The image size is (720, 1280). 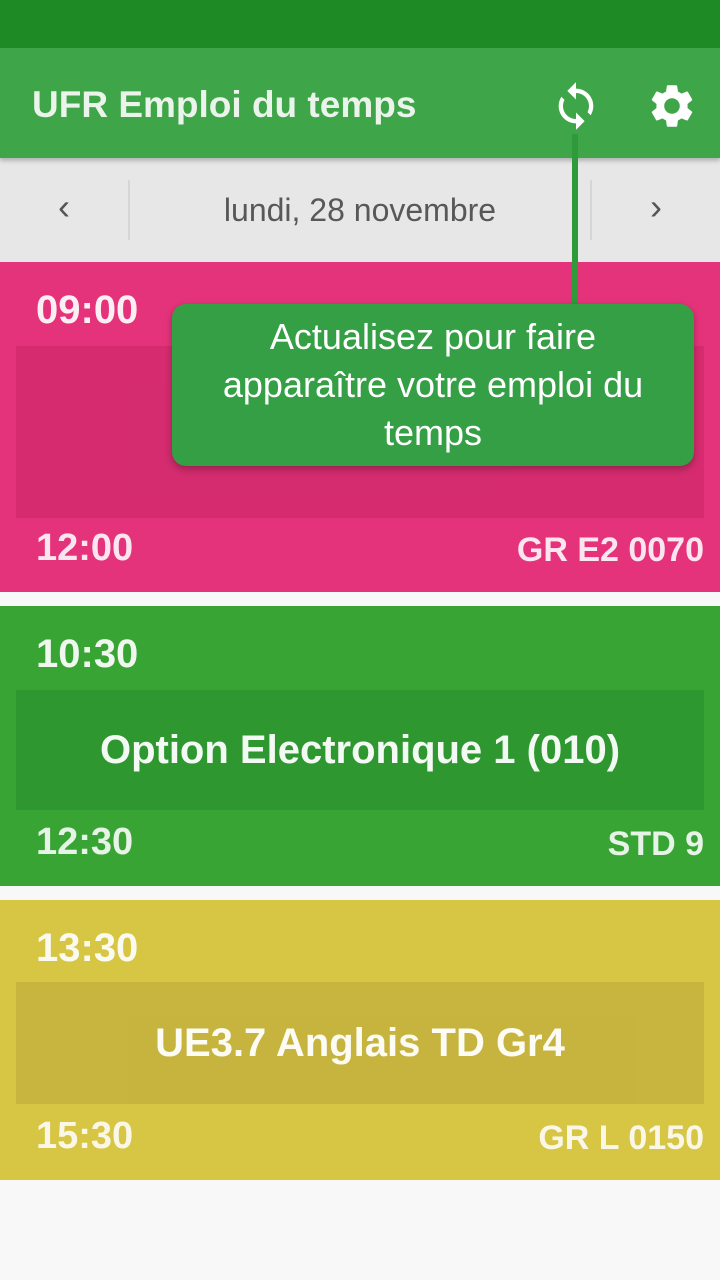 I want to click on event-title: UE3.7 Anglais TD Gr4, so click(x=360, y=1043).